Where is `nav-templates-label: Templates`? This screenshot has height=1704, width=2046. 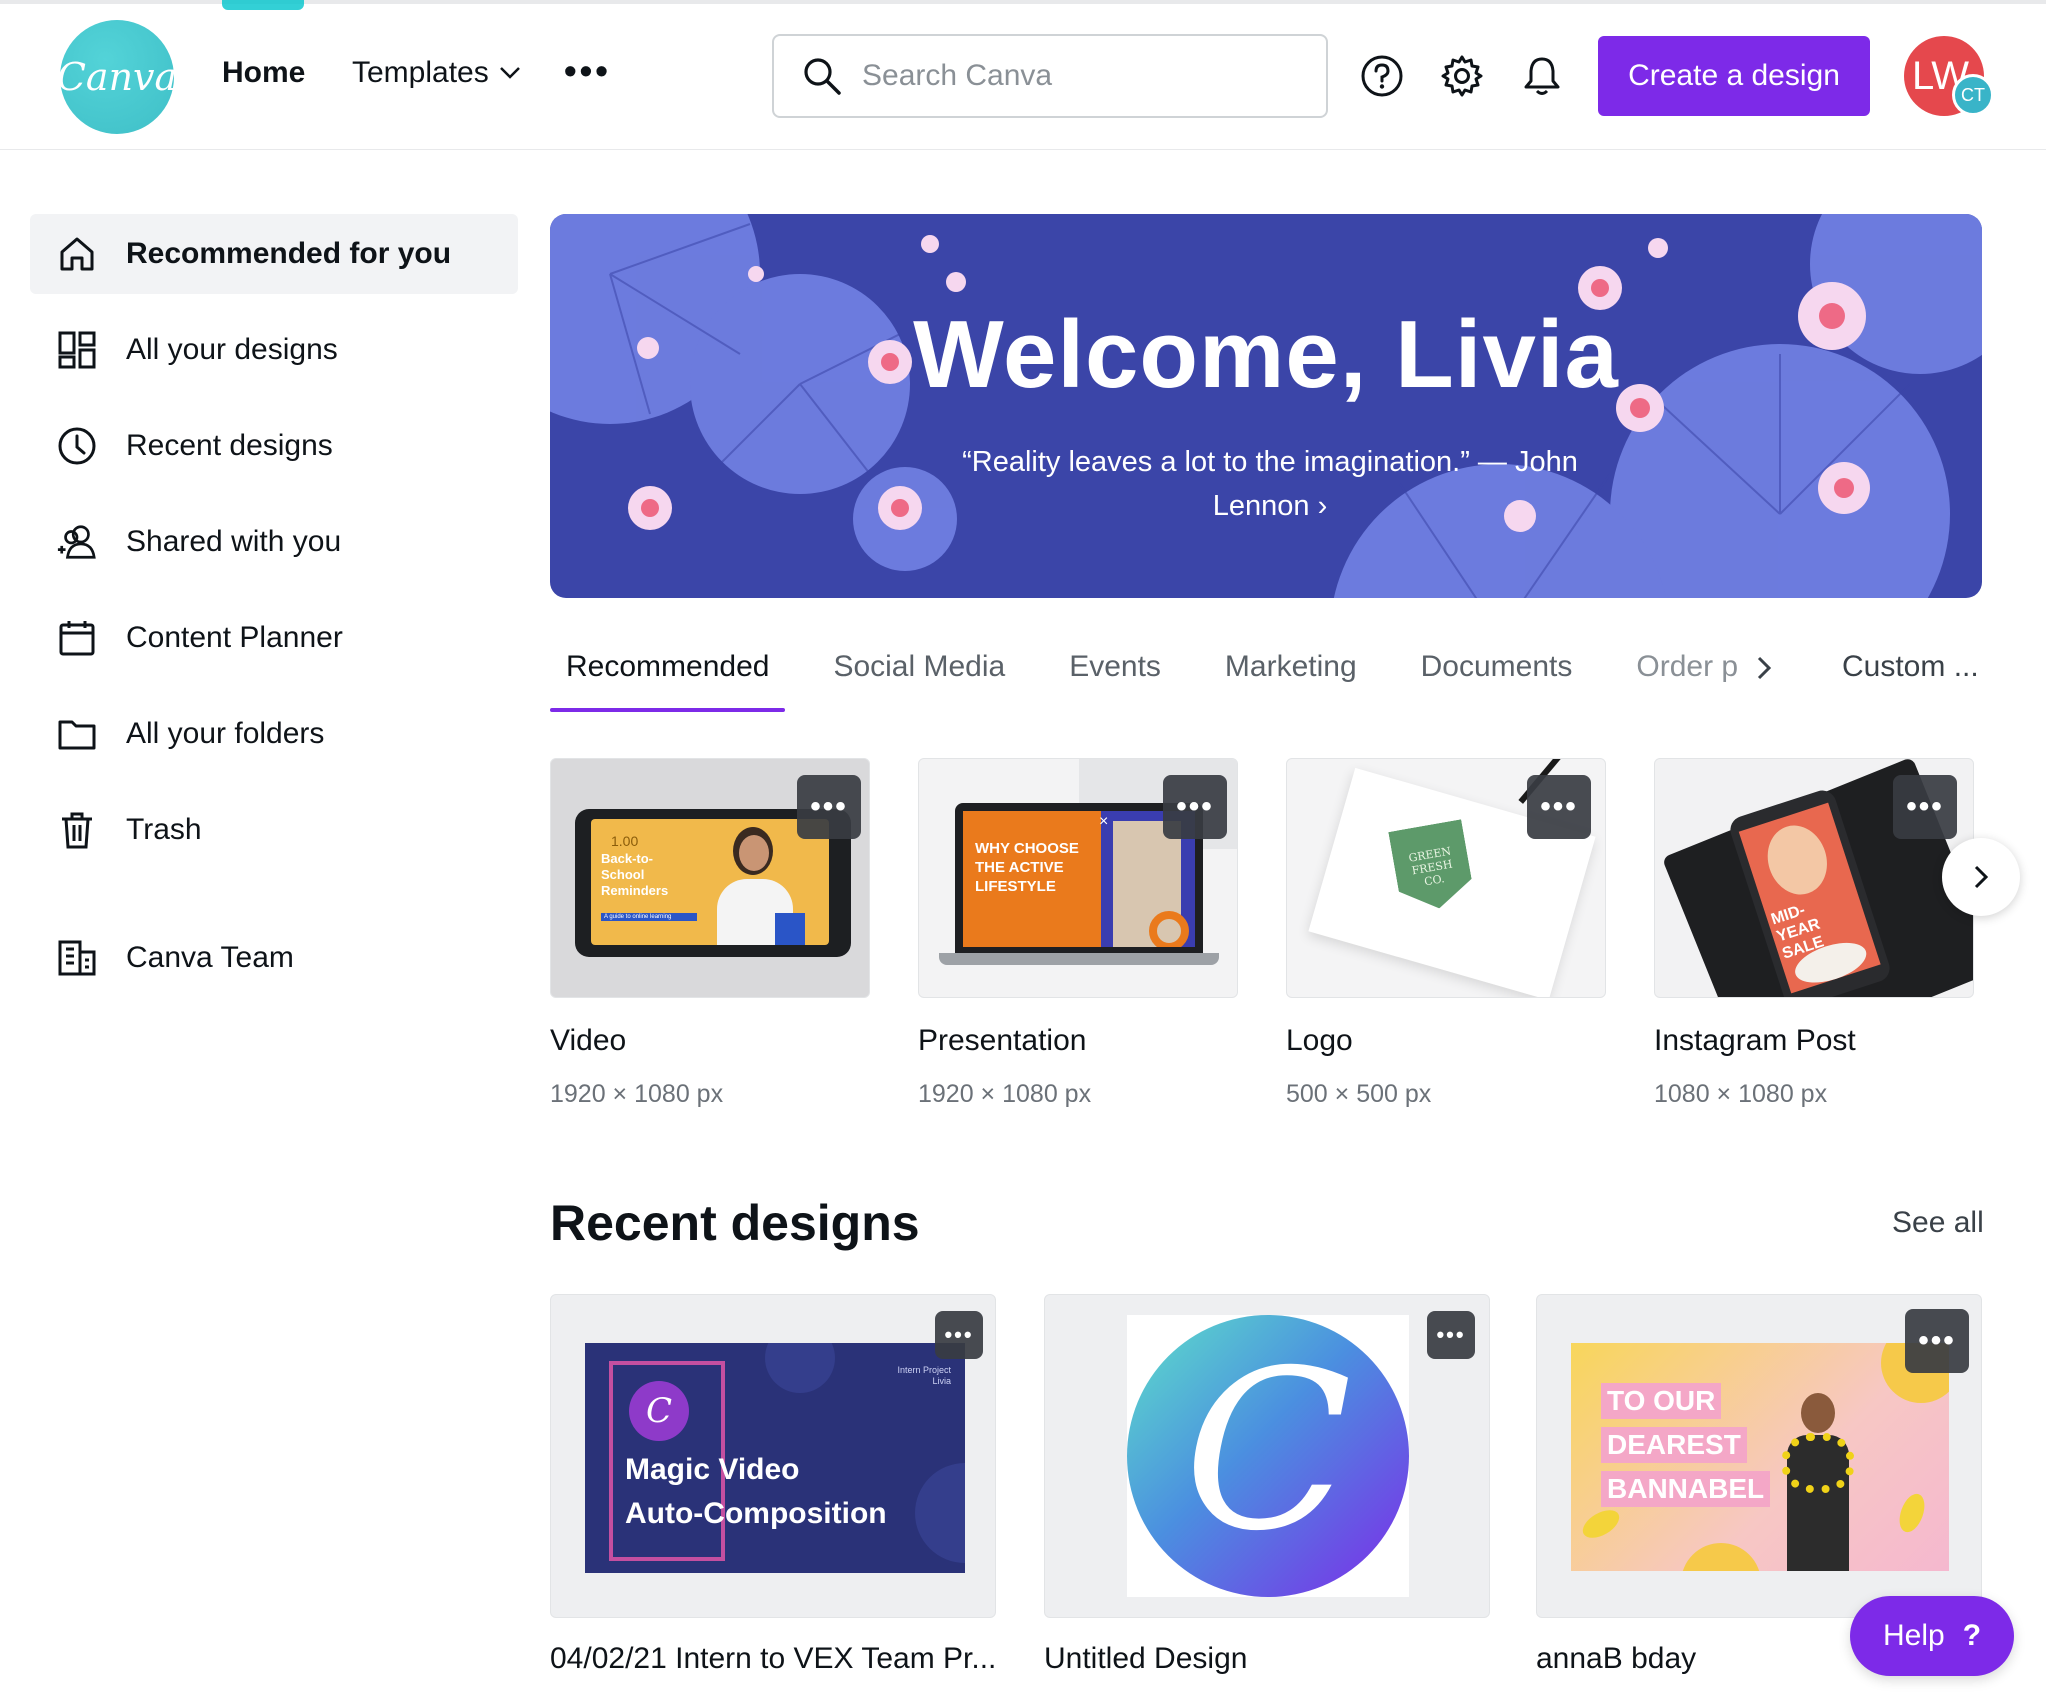 nav-templates-label: Templates is located at coordinates (420, 72).